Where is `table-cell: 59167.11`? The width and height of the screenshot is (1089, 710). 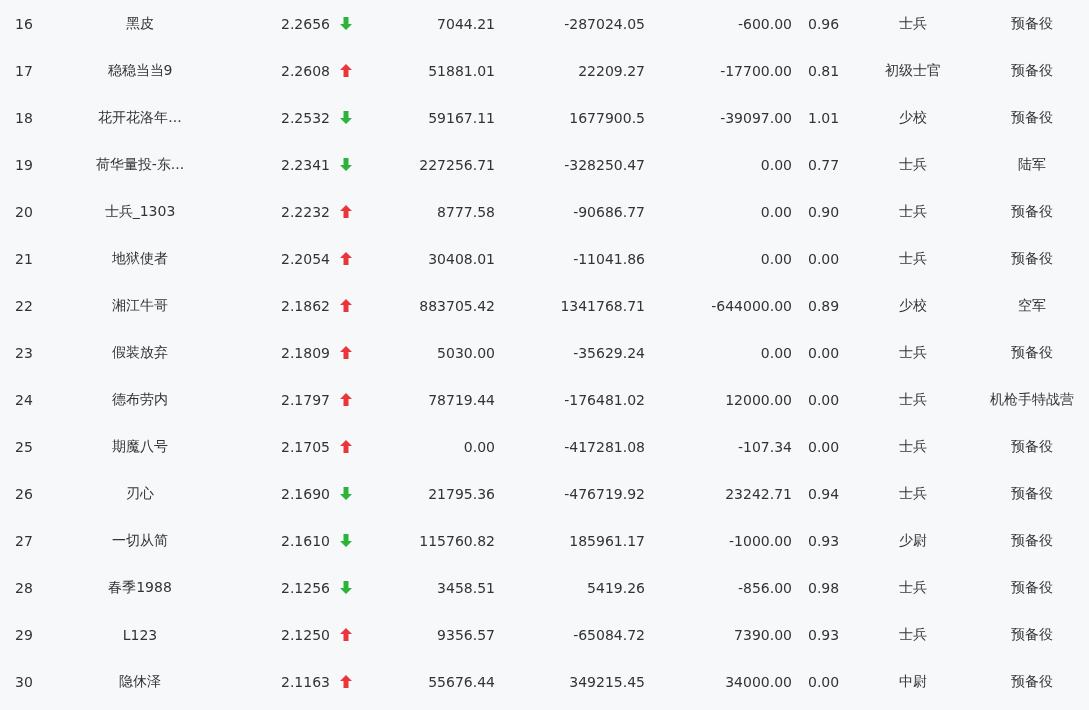
table-cell: 59167.11 is located at coordinates (461, 117).